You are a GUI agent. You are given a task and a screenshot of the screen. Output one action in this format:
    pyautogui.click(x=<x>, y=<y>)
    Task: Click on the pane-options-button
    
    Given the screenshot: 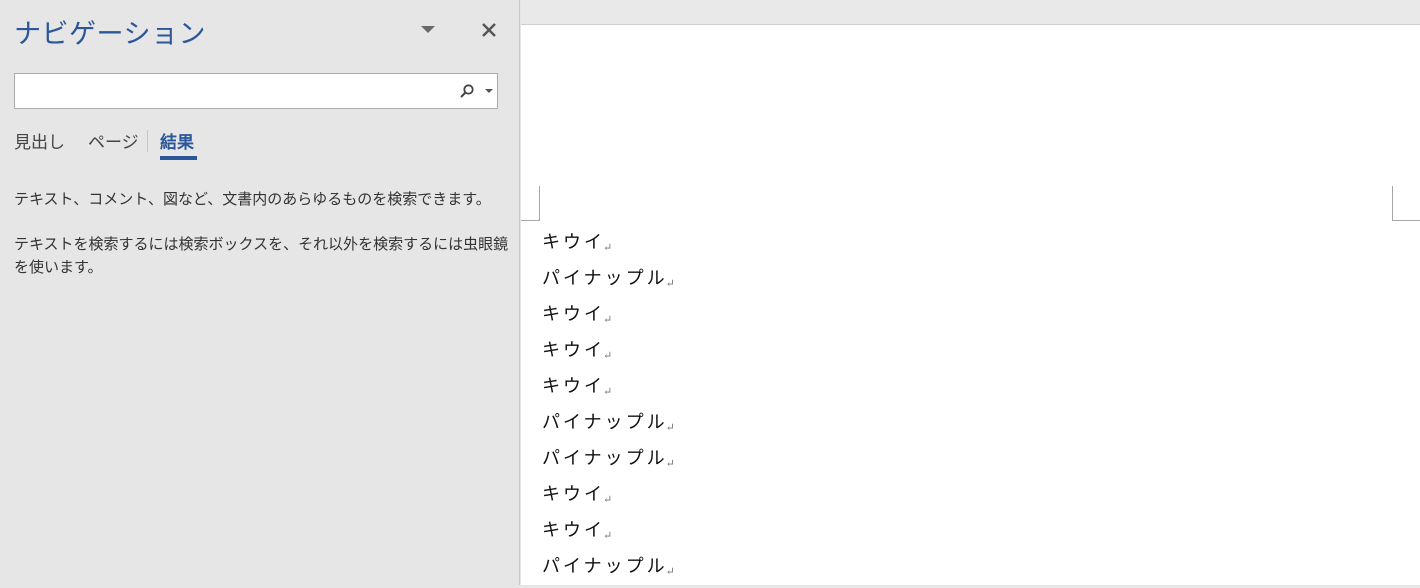 What is the action you would take?
    pyautogui.click(x=428, y=30)
    